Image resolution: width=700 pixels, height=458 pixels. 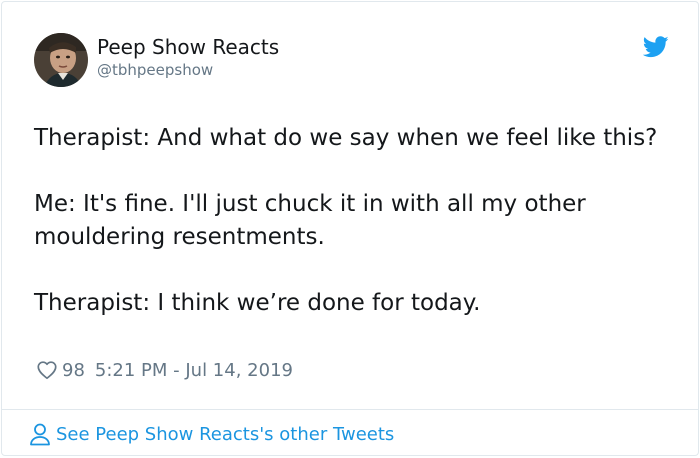 I want to click on author-handle: @tbhpeepshow, so click(x=155, y=70).